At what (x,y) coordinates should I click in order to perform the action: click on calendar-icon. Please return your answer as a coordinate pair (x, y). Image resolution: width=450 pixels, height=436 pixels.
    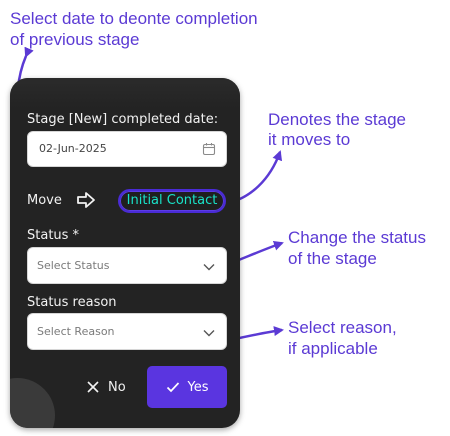
    Looking at the image, I should click on (209, 149).